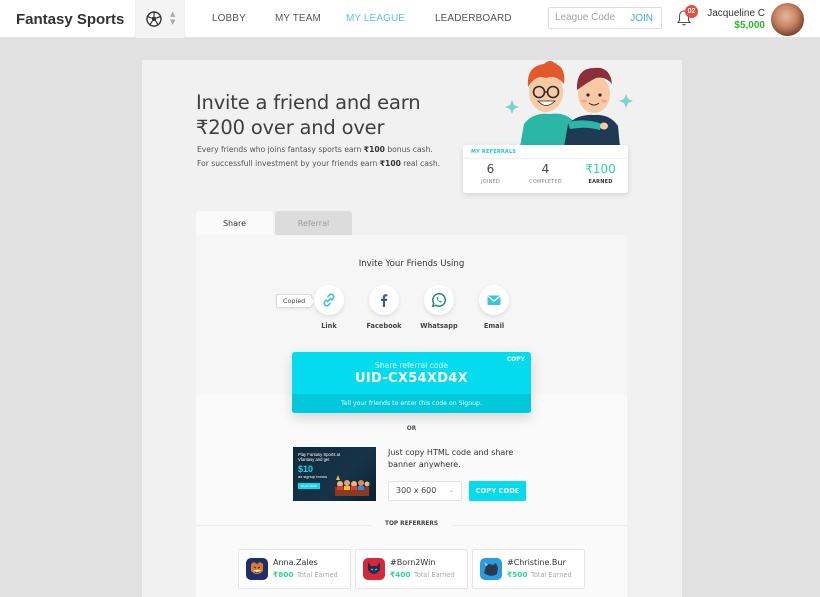  What do you see at coordinates (473, 18) in the screenshot?
I see `nav-leaderboard: LEADERBOARD` at bounding box center [473, 18].